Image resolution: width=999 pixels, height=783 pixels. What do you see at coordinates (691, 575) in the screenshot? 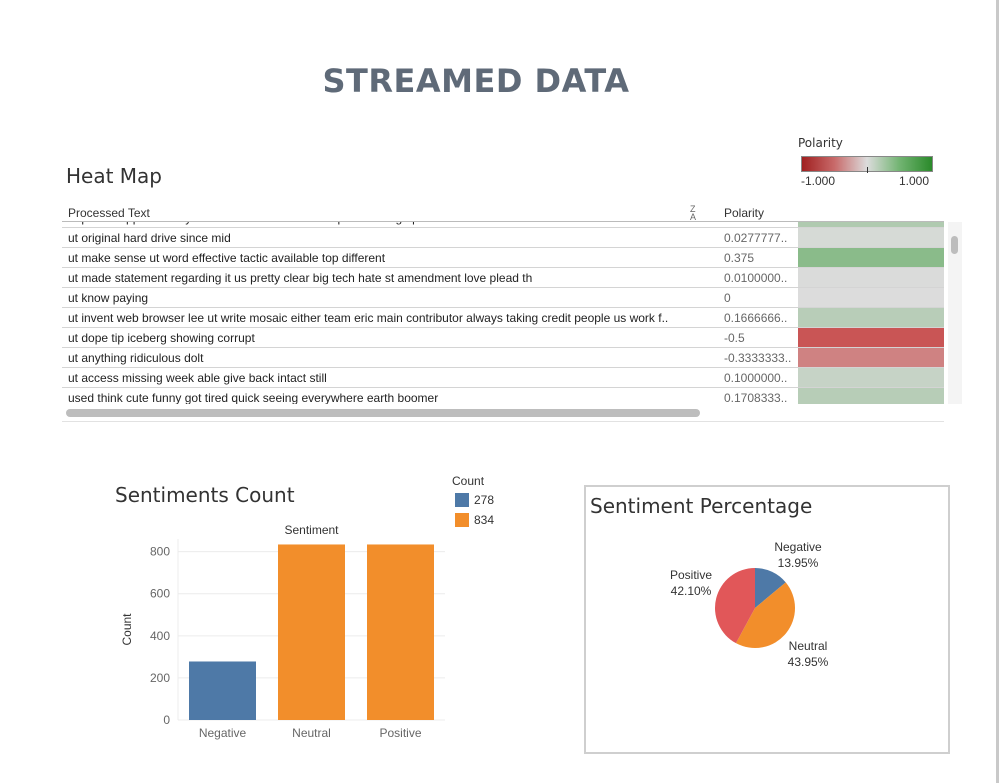
I see `pie-label-name: Positive` at bounding box center [691, 575].